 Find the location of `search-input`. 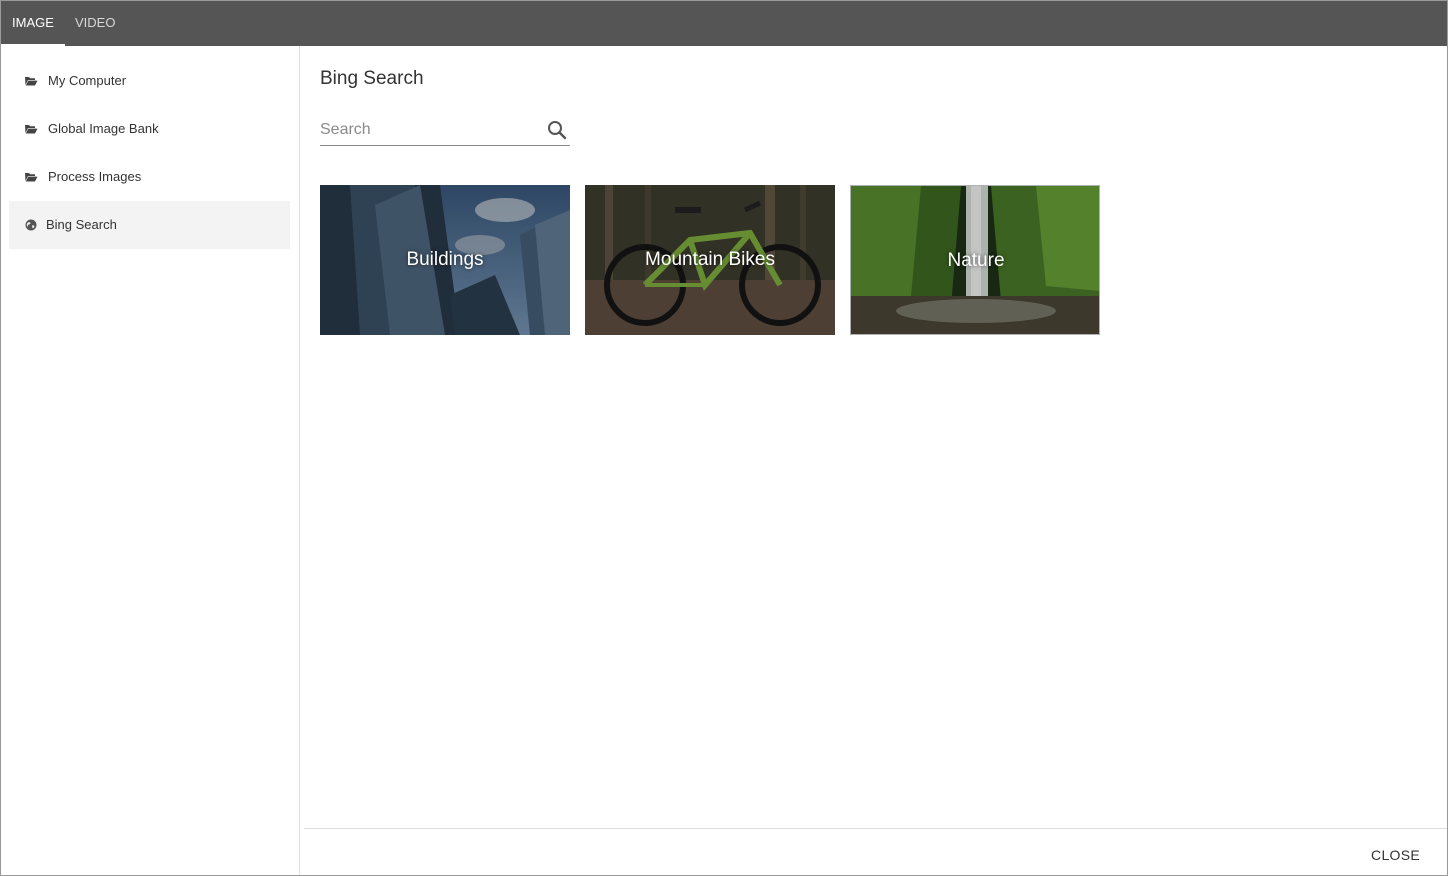

search-input is located at coordinates (430, 130).